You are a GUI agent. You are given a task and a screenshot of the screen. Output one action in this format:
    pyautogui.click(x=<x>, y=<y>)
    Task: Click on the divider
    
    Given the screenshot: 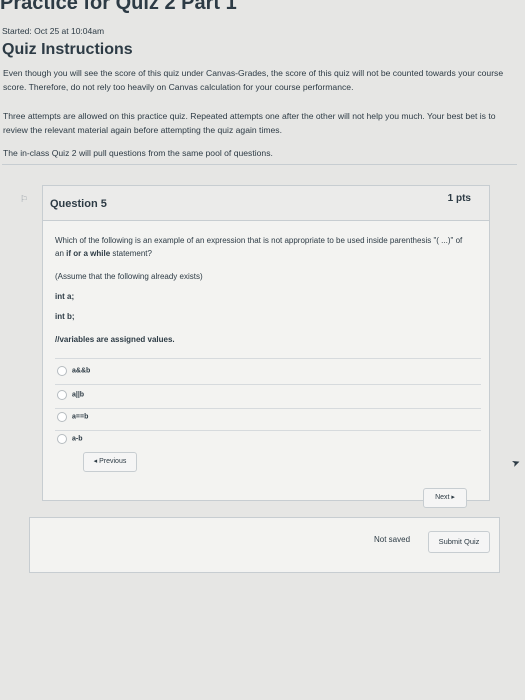 What is the action you would take?
    pyautogui.click(x=259, y=164)
    